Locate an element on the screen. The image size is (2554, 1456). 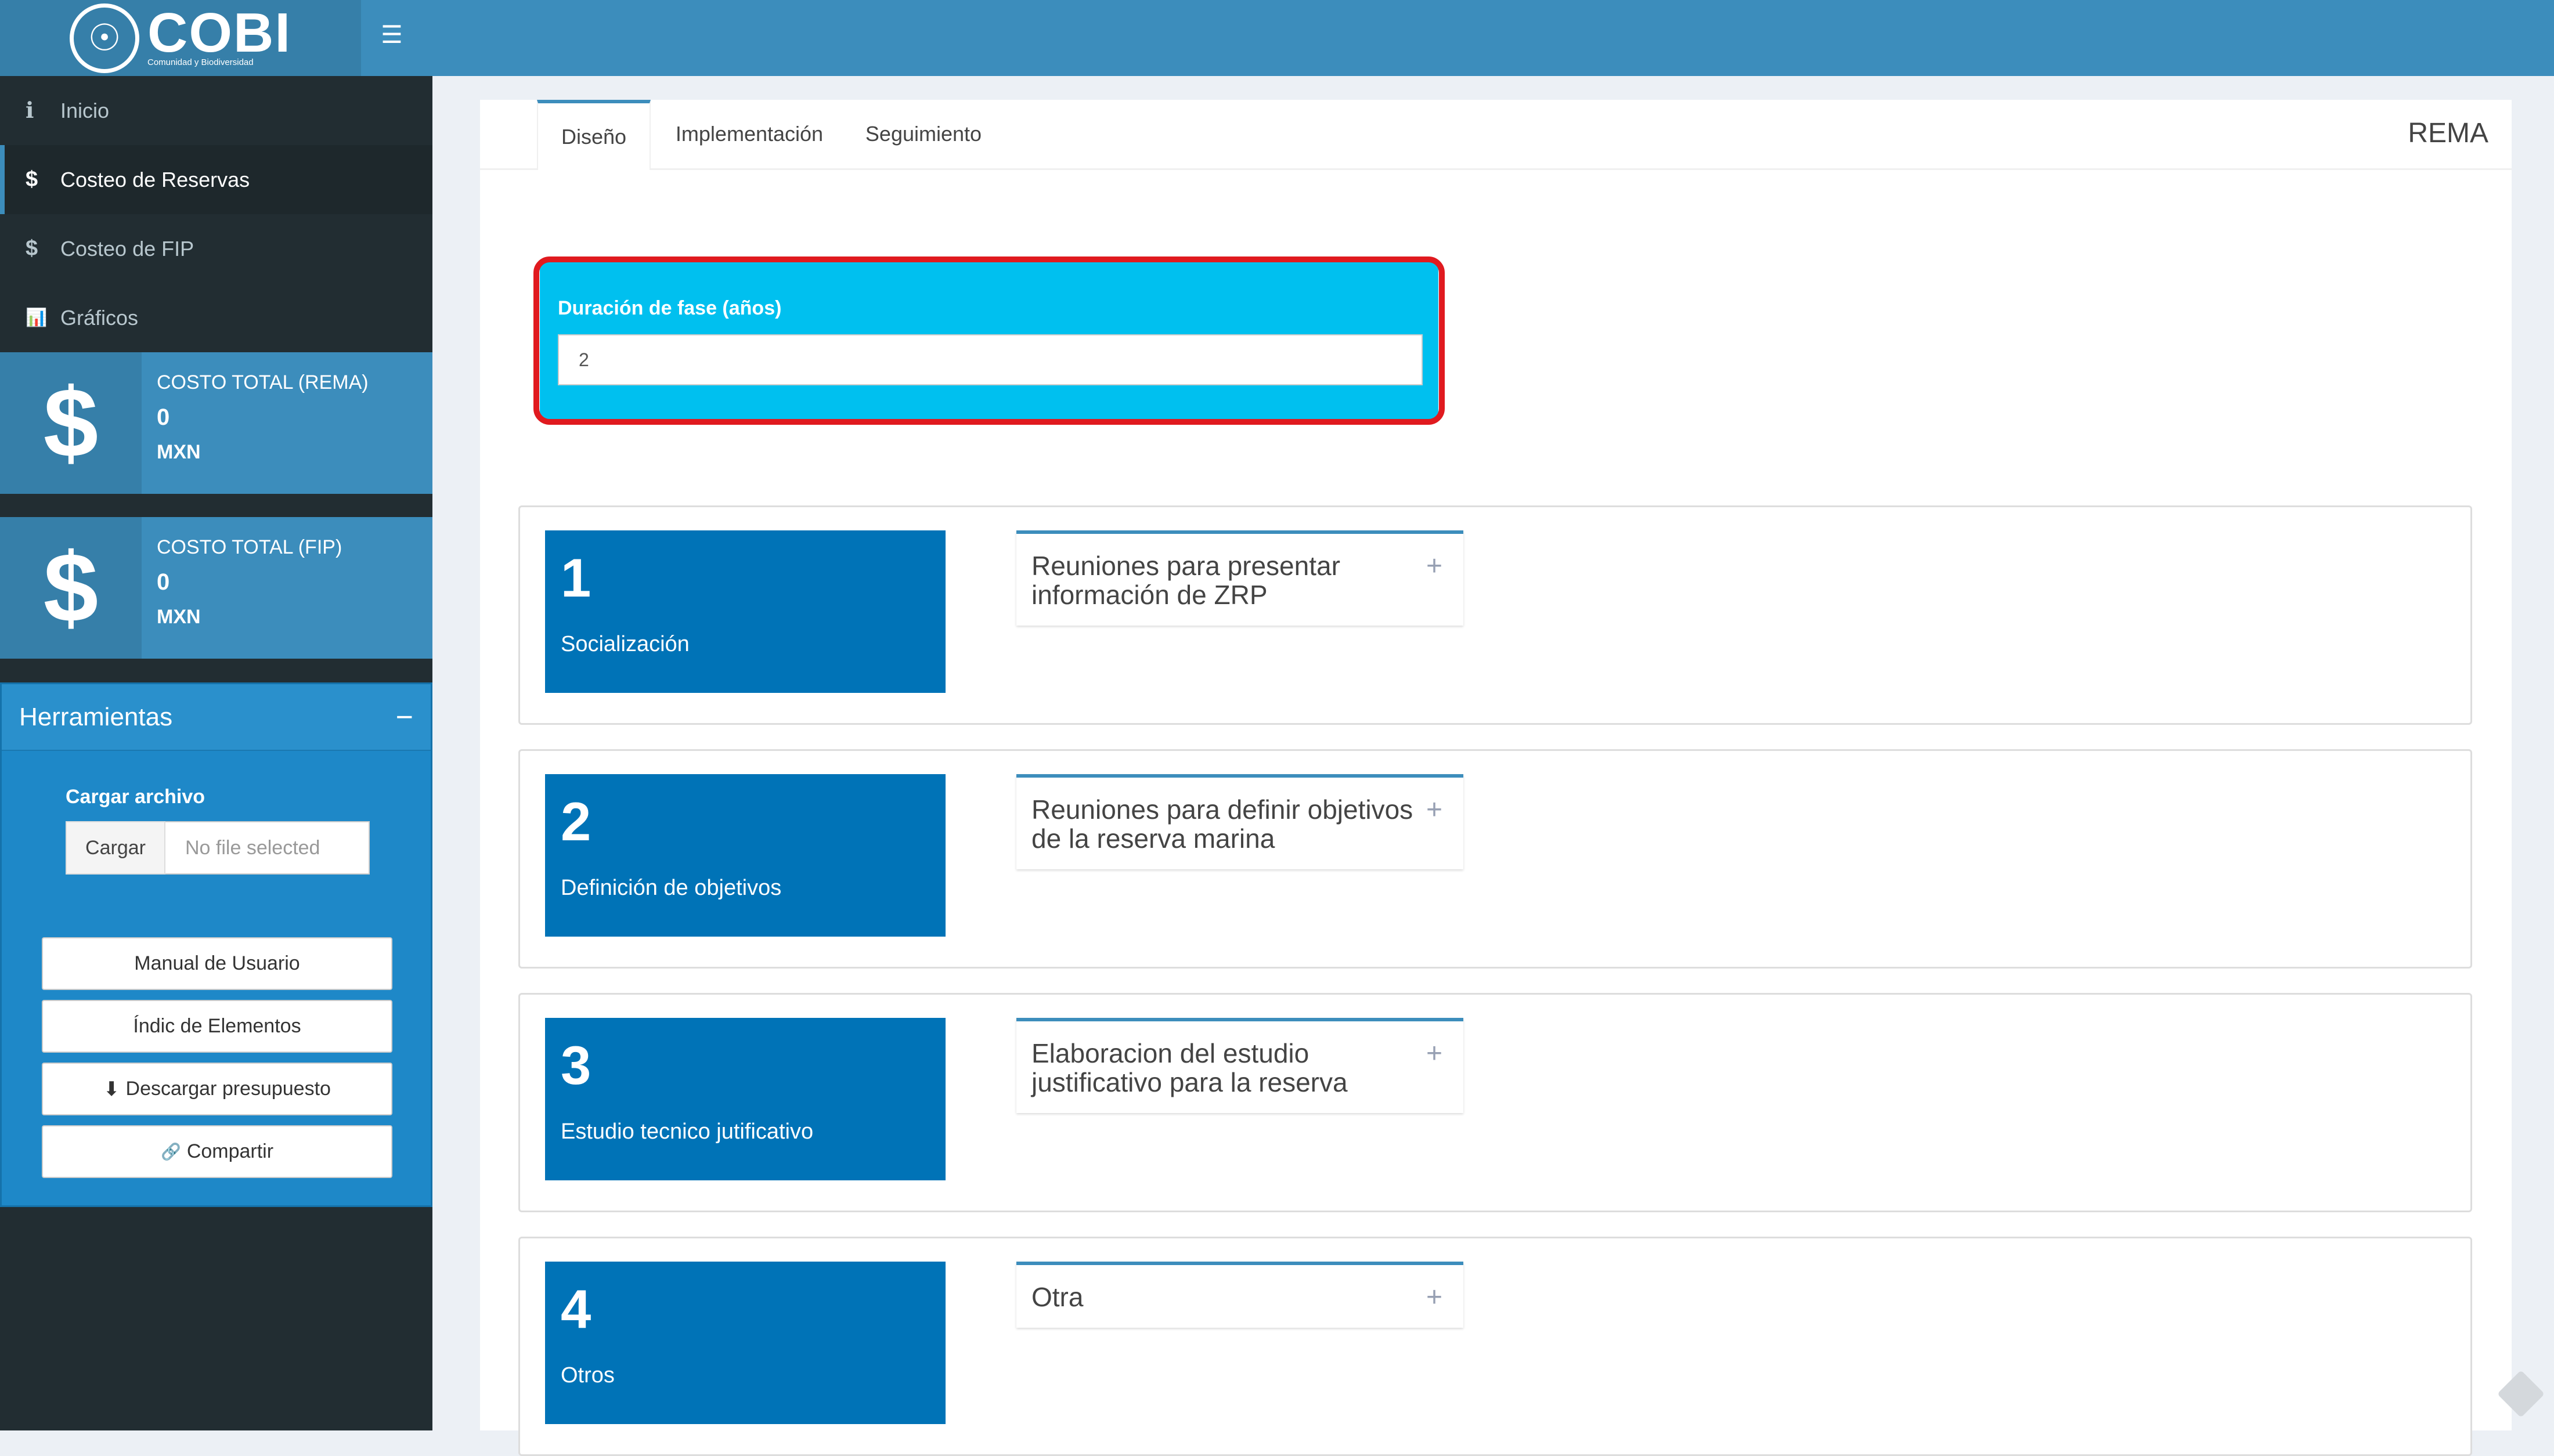
activity-title: Otra is located at coordinates (1057, 1297).